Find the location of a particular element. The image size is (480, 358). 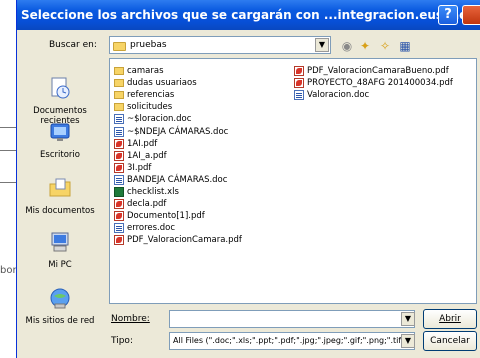

file-name: 1AI.pdf is located at coordinates (142, 143).